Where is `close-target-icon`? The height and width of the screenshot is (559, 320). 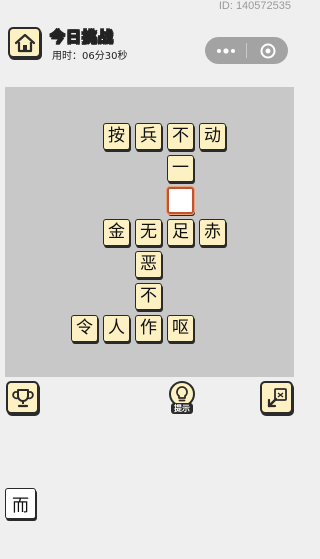
close-target-icon is located at coordinates (267, 50).